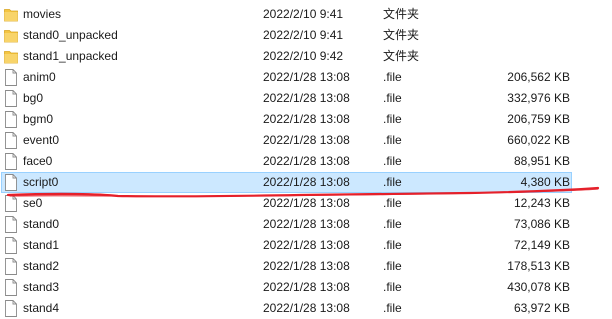  I want to click on list-item: stand0_unpacked 2022/2/10 9:41 文件夹, so click(306, 35).